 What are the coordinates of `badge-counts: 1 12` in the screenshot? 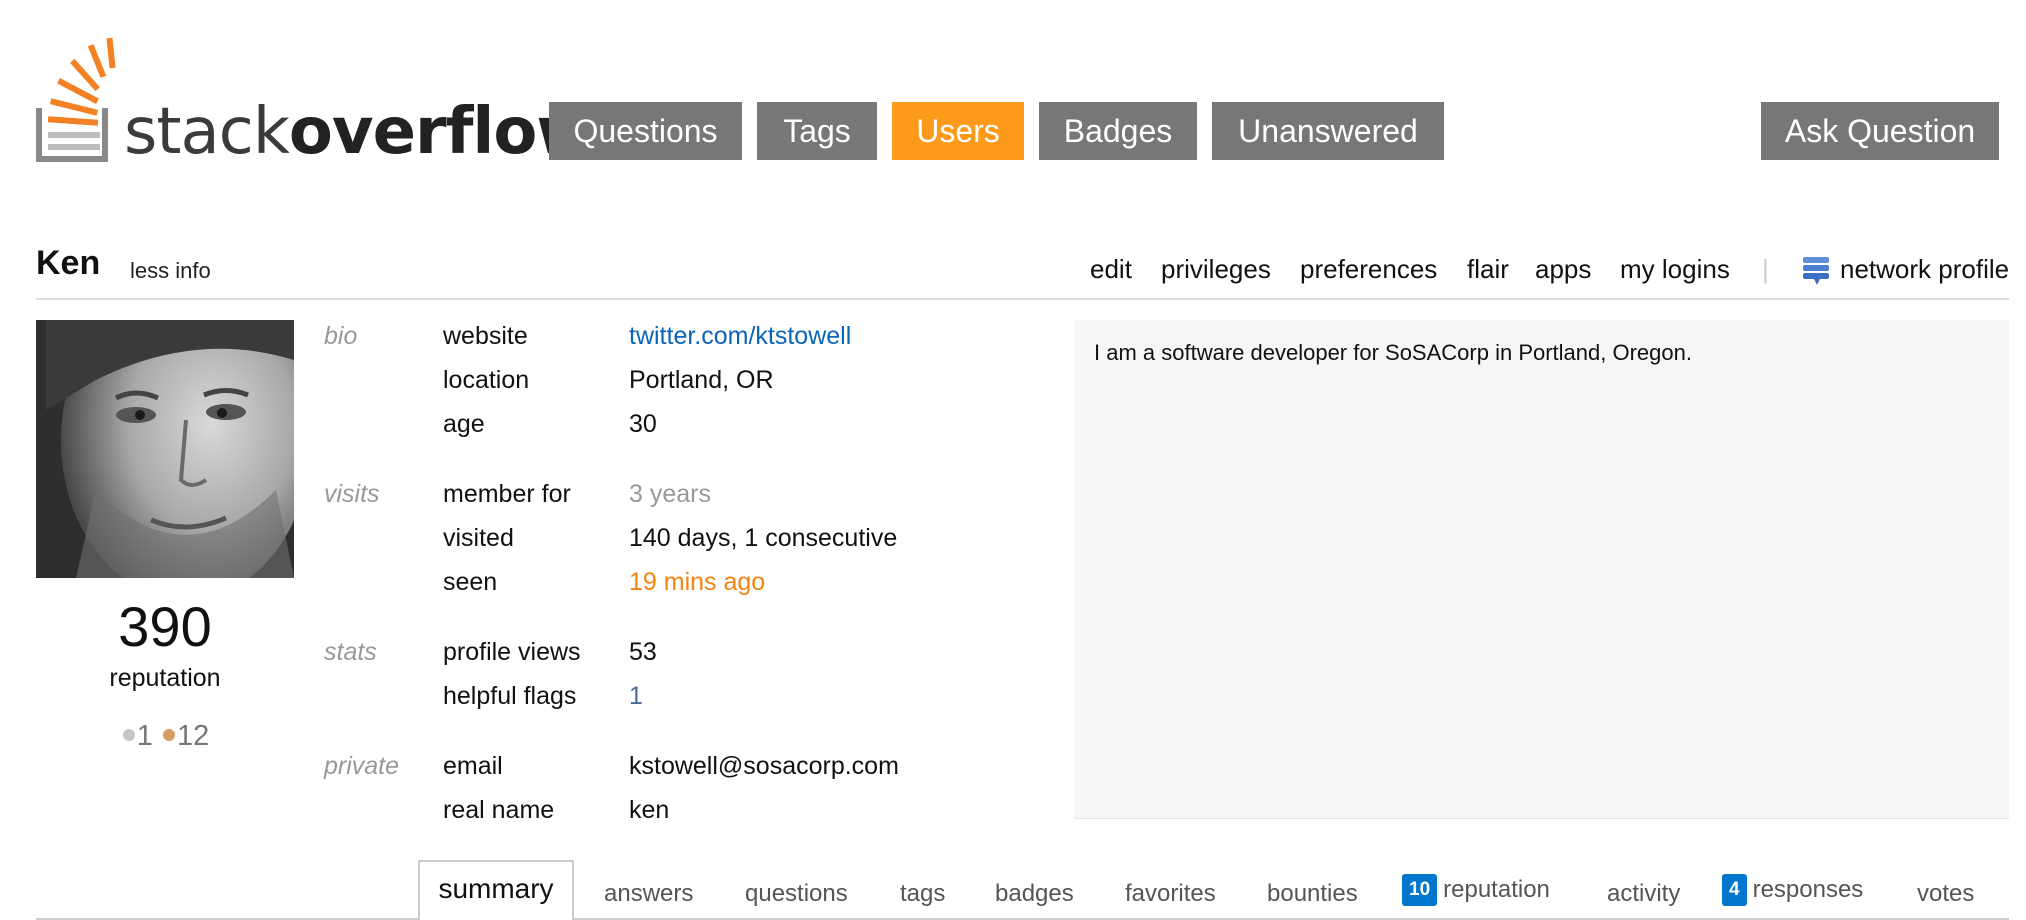 It's located at (165, 736).